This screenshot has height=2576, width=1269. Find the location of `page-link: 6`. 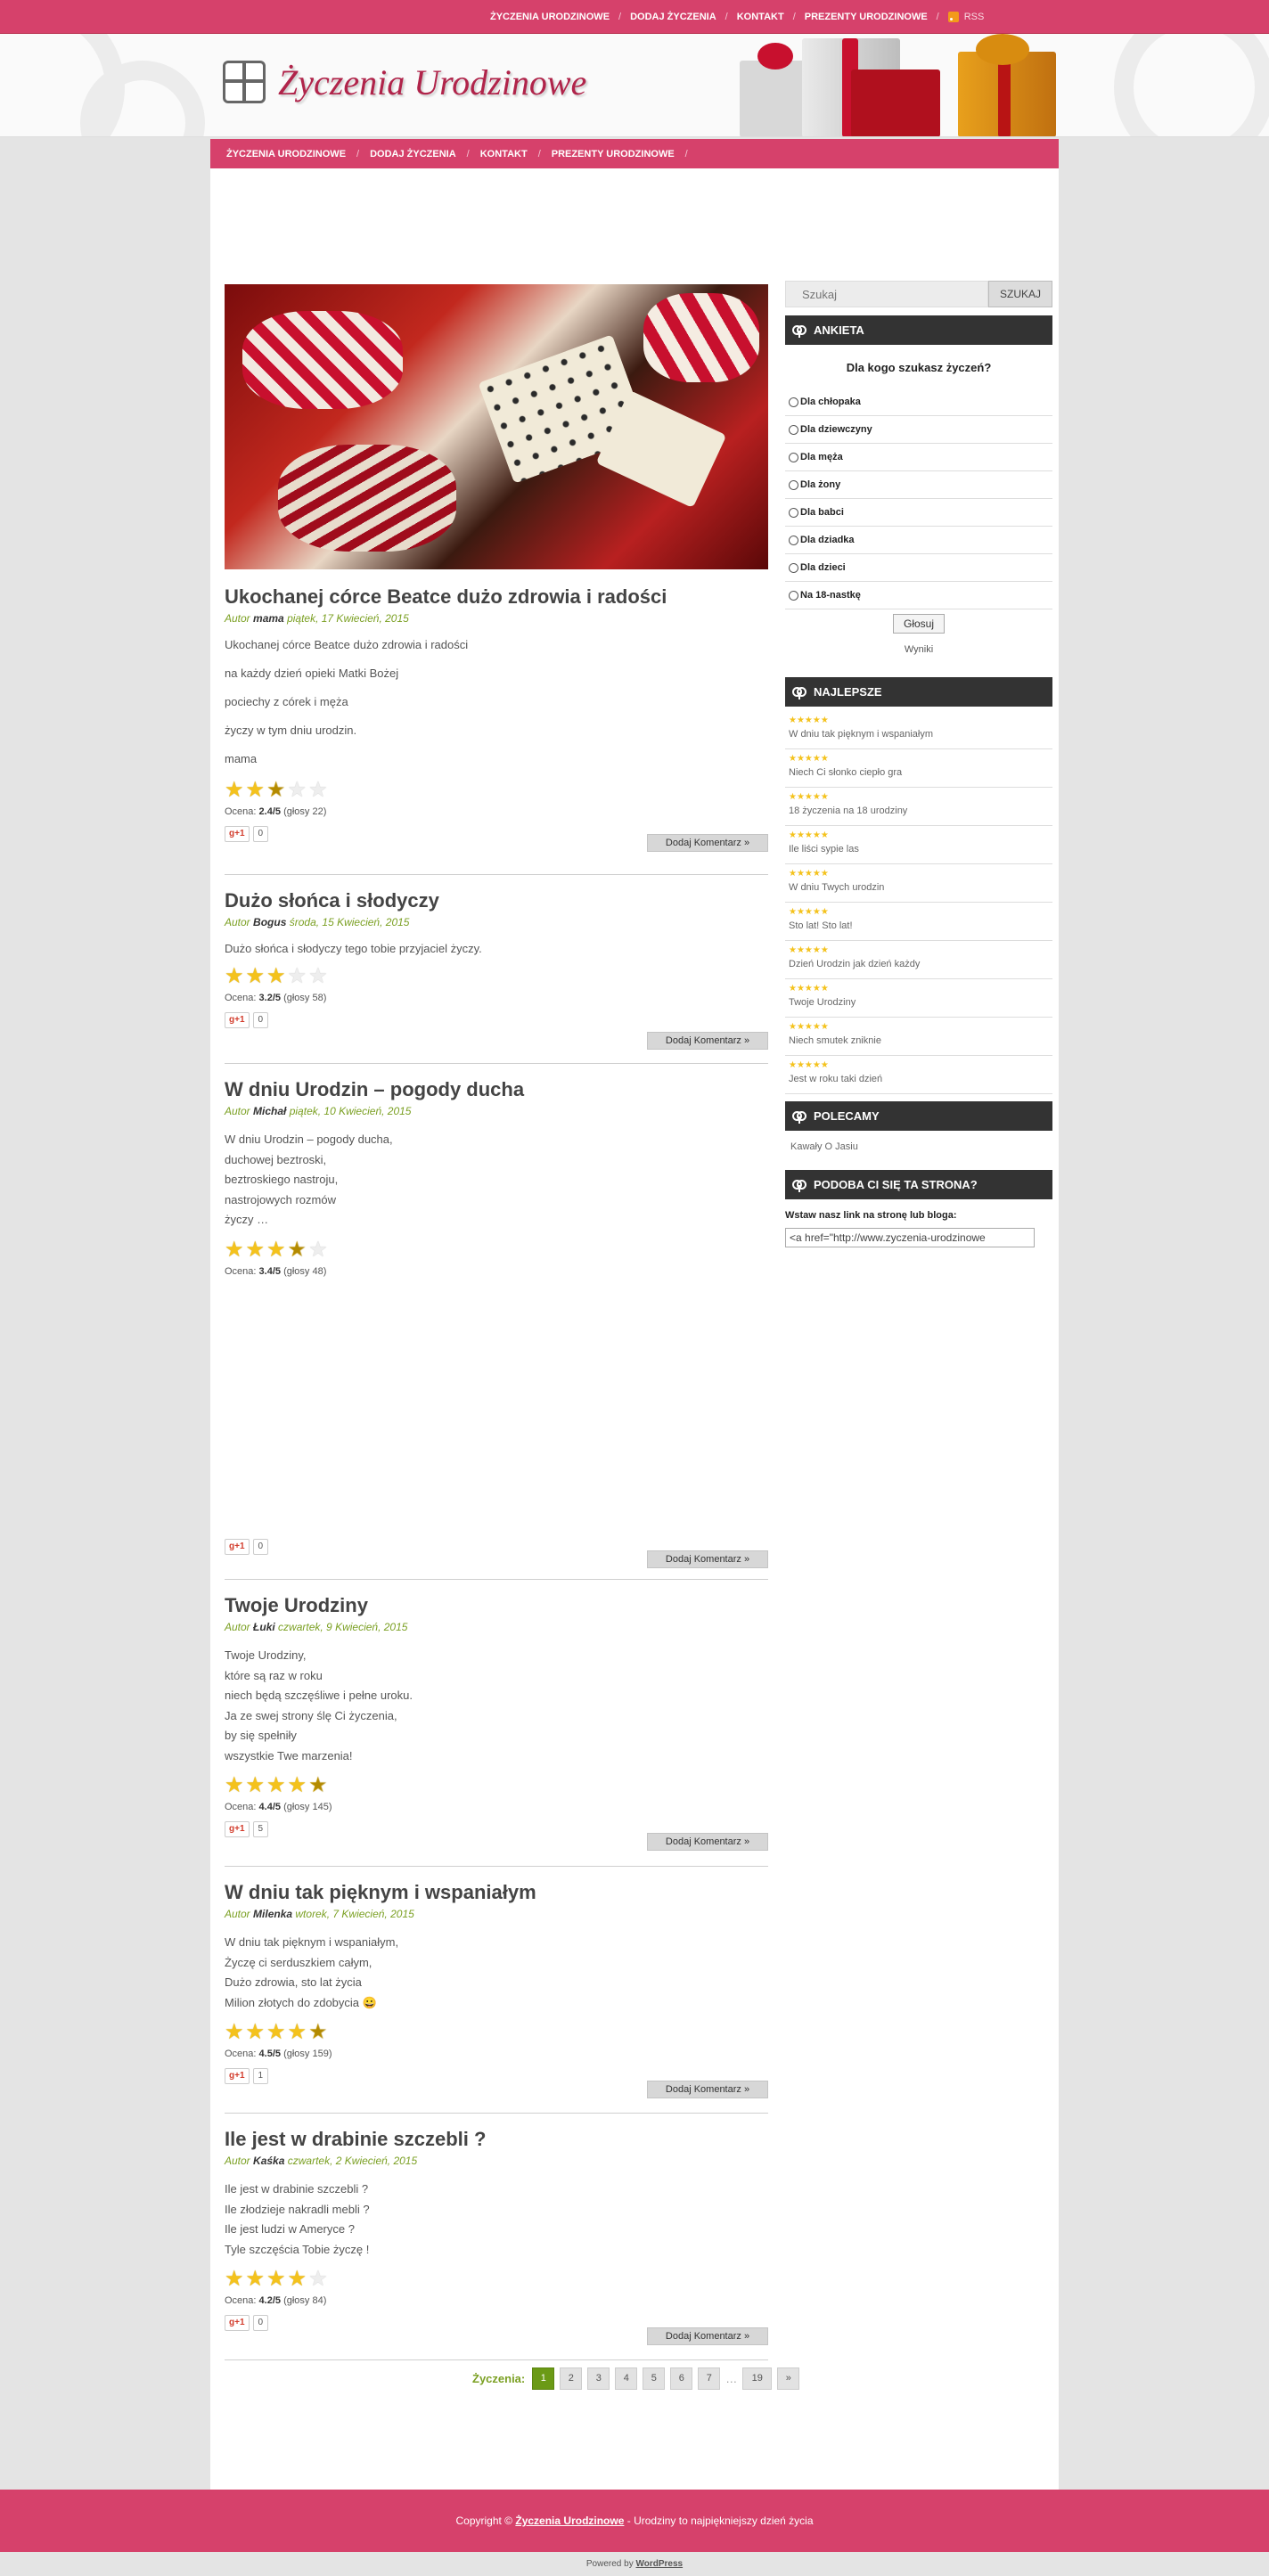

page-link: 6 is located at coordinates (681, 2378).